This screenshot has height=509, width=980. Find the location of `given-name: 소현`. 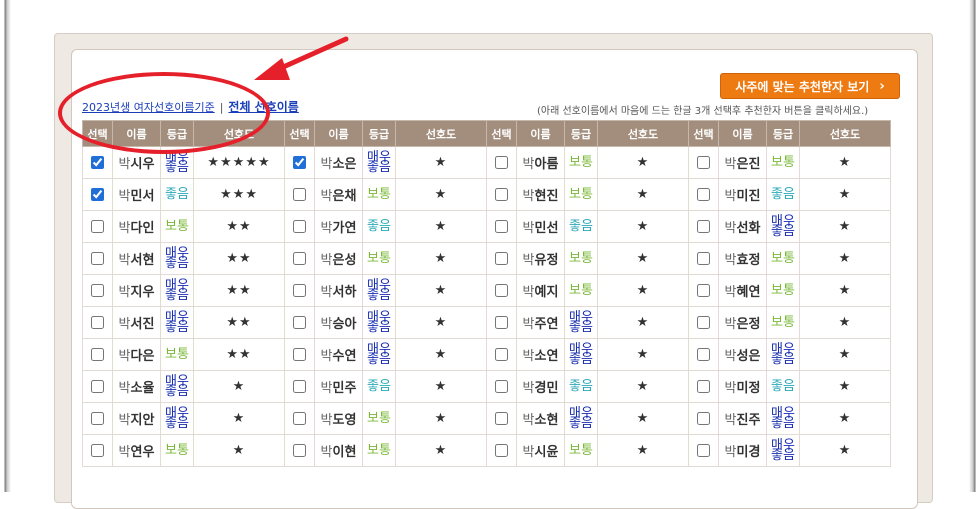

given-name: 소현 is located at coordinates (546, 420).